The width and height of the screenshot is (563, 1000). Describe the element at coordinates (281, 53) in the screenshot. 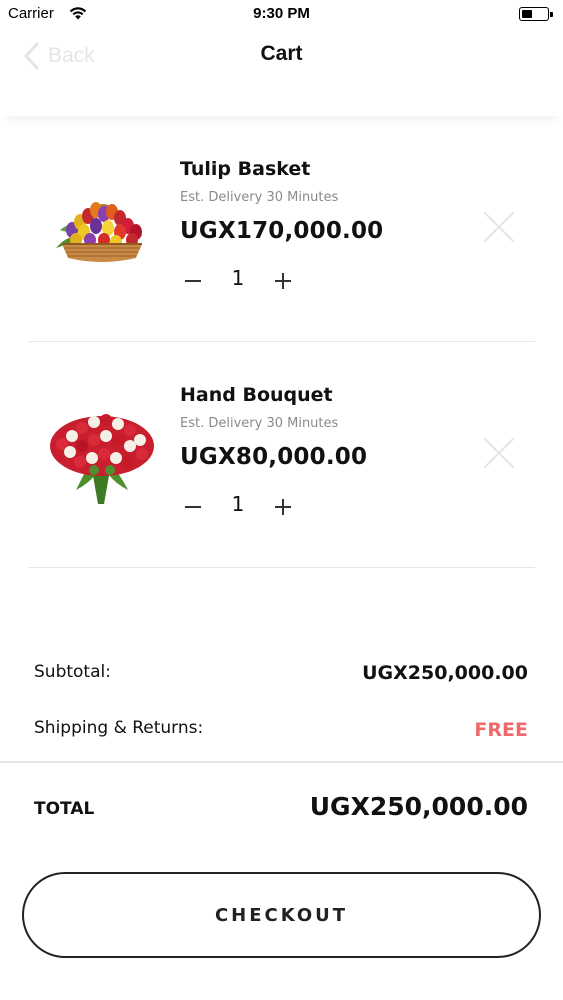

I see `page-title: Cart` at that location.